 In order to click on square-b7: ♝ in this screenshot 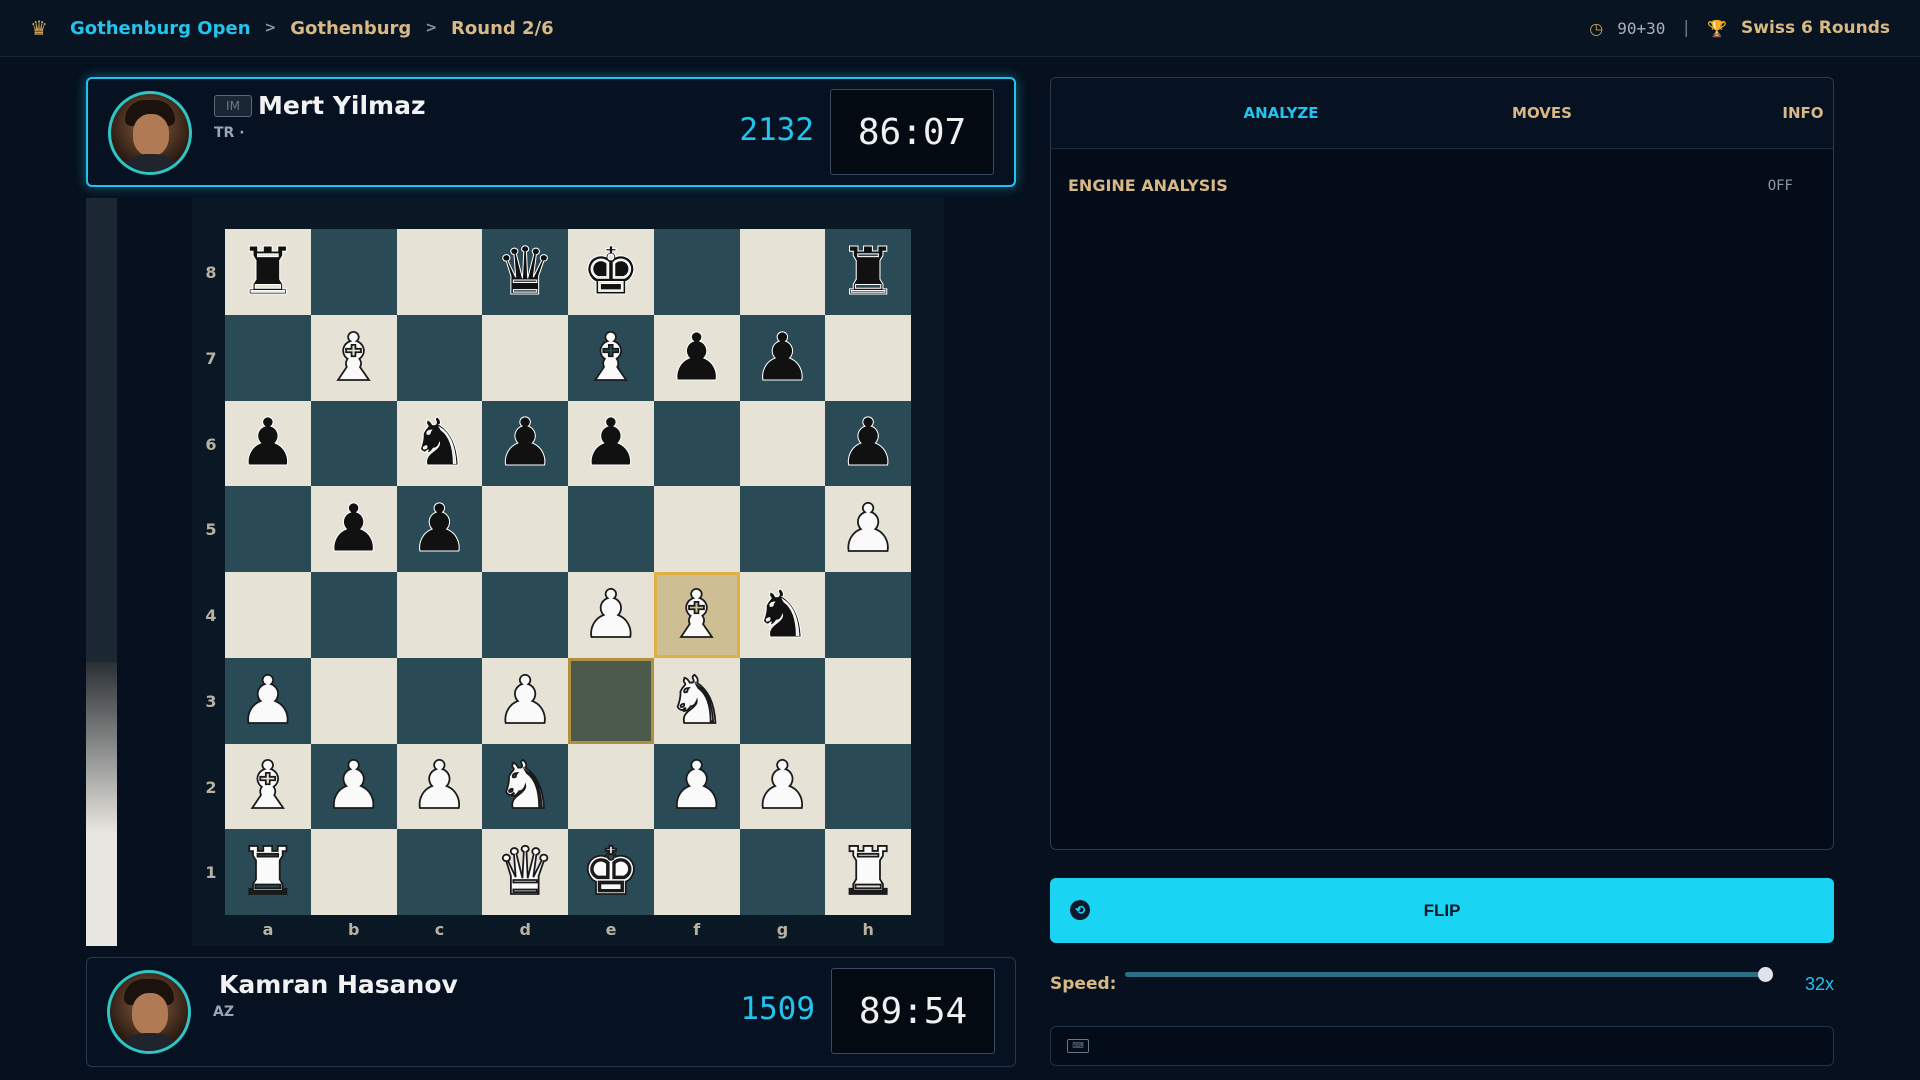, I will do `click(353, 357)`.